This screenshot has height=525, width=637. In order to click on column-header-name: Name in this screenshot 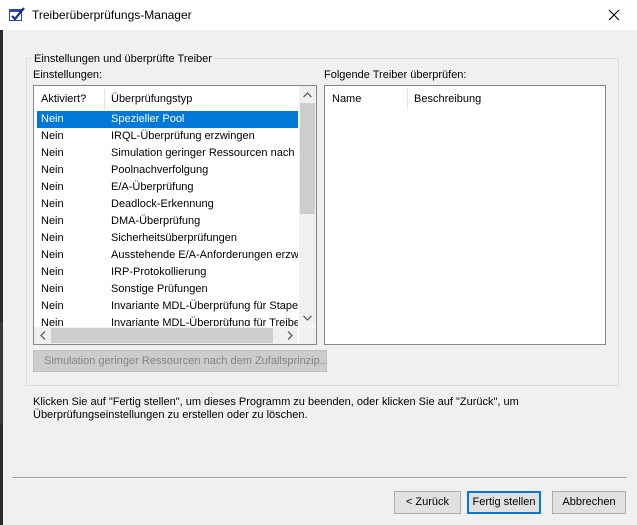, I will do `click(366, 99)`.